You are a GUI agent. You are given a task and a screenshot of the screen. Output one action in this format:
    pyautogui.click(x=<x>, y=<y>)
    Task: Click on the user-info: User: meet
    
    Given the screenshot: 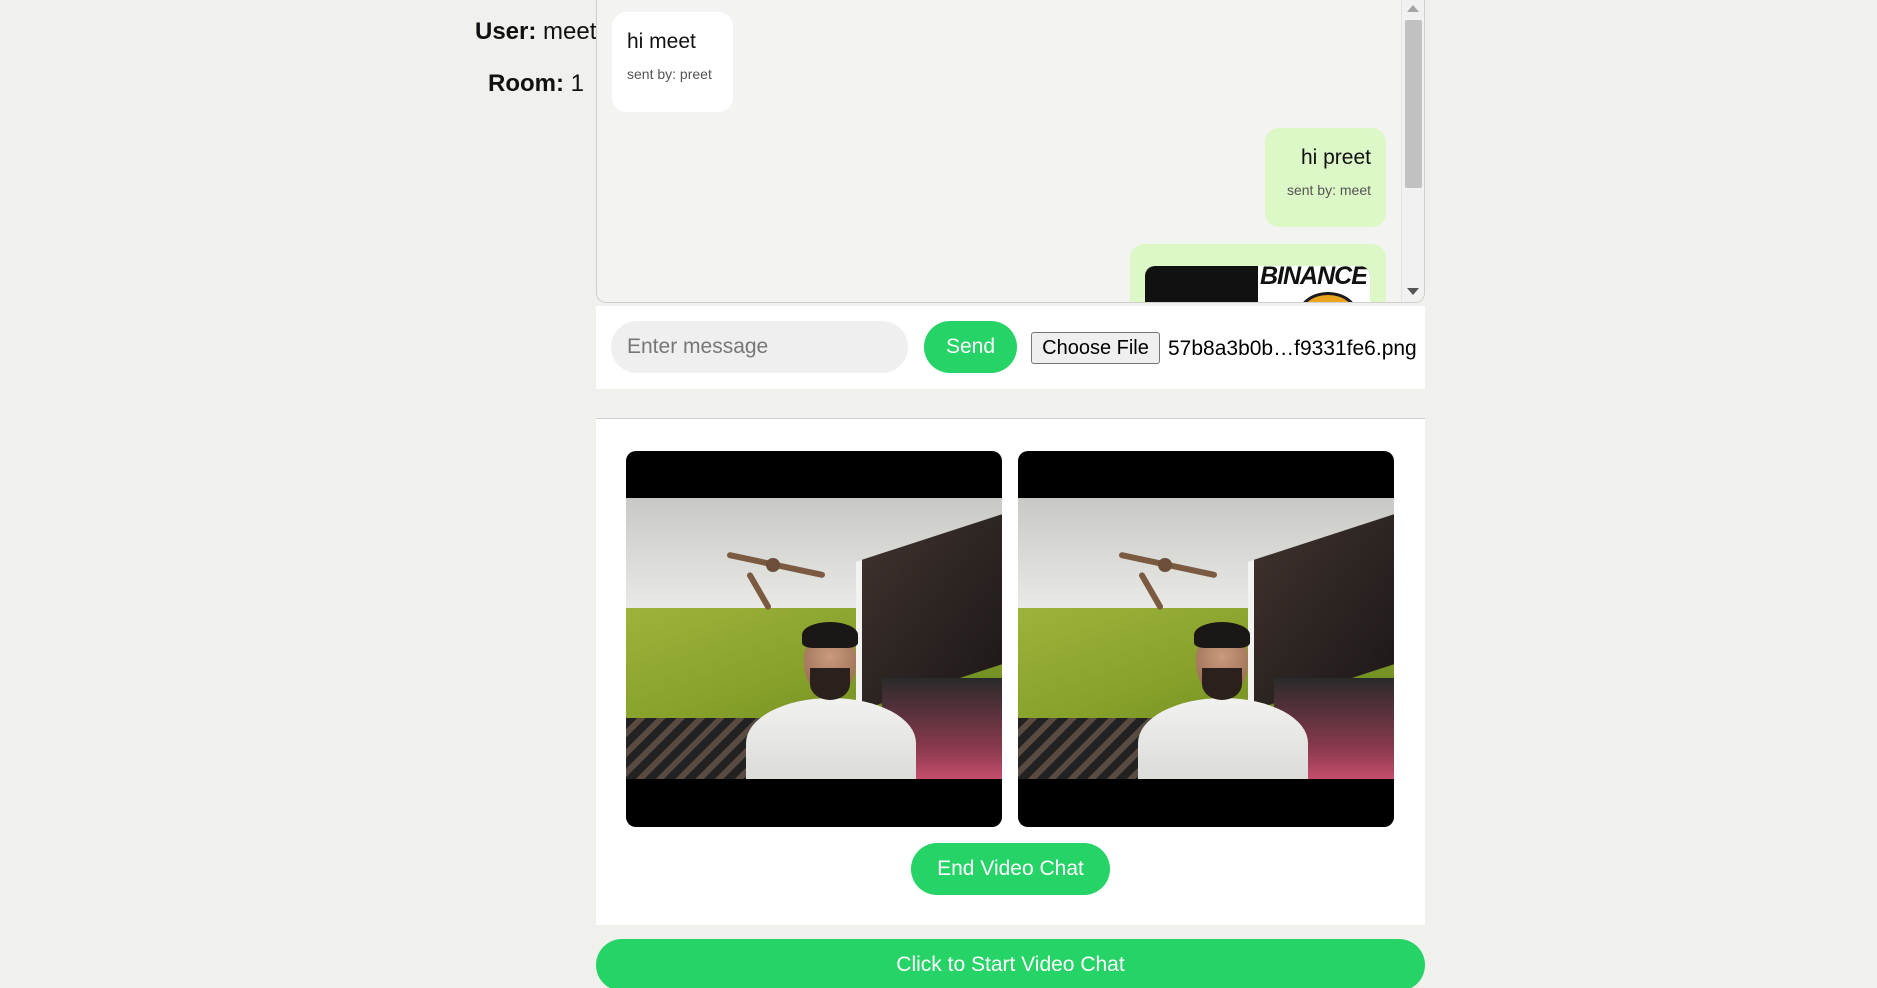 What is the action you would take?
    pyautogui.click(x=535, y=32)
    